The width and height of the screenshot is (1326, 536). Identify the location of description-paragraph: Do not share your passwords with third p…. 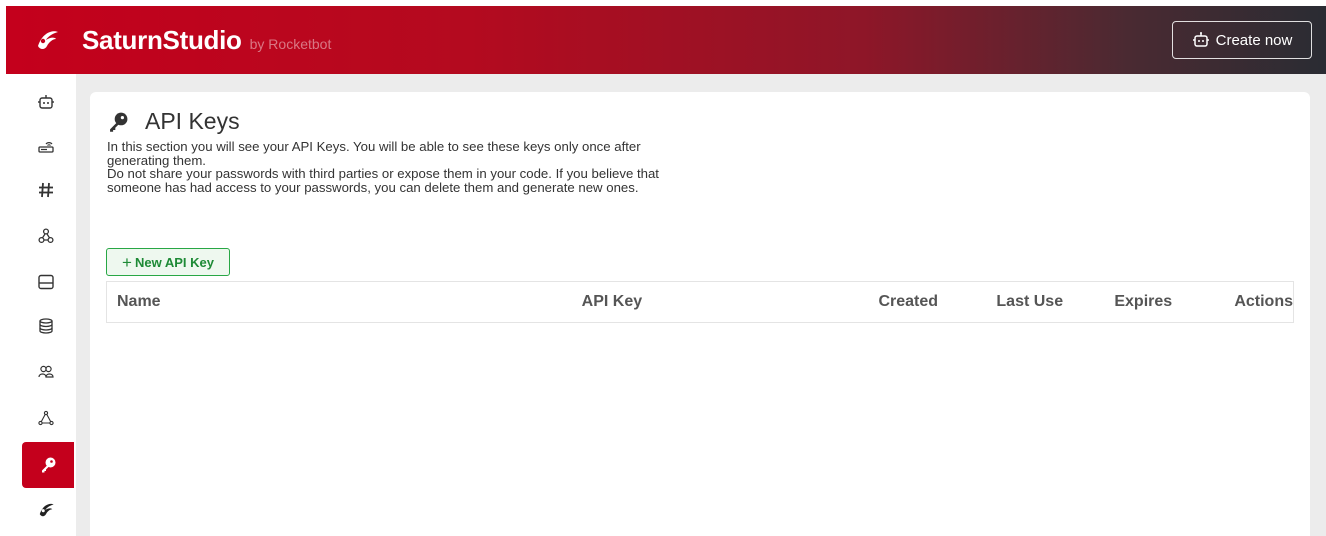
(383, 180).